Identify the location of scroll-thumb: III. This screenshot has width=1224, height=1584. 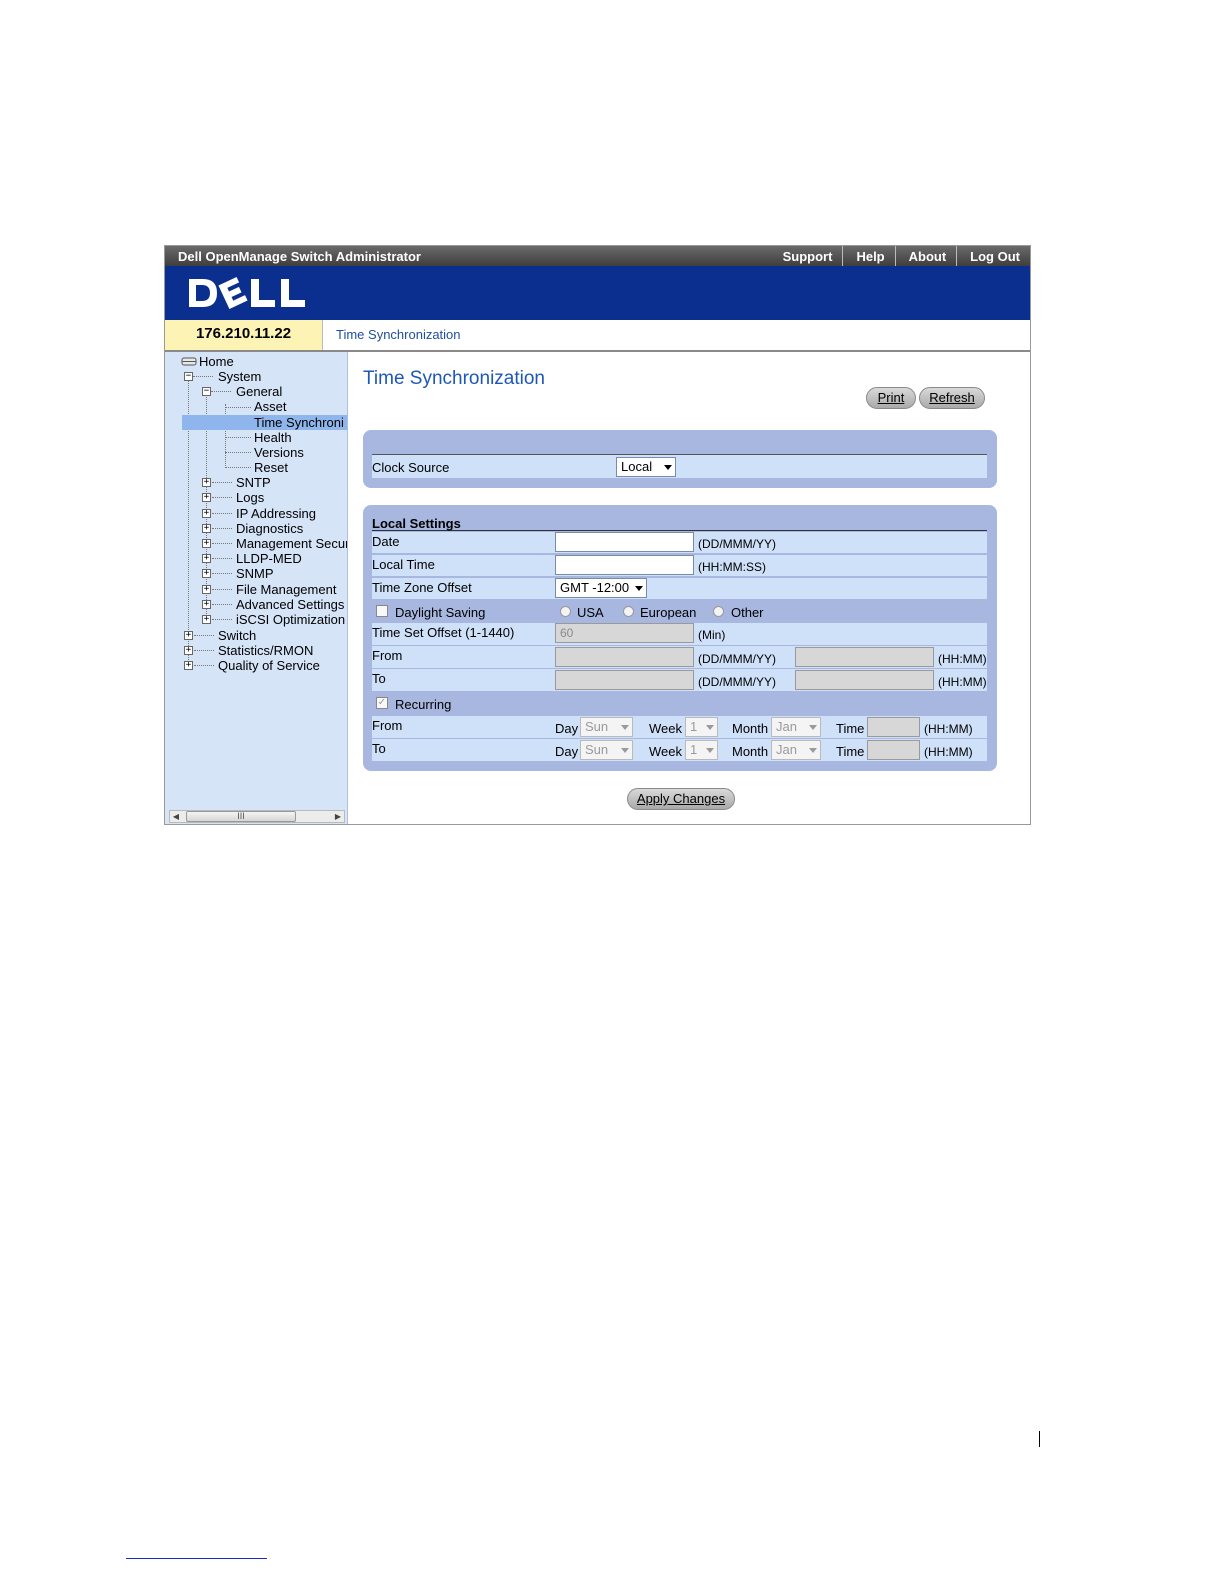
(241, 816).